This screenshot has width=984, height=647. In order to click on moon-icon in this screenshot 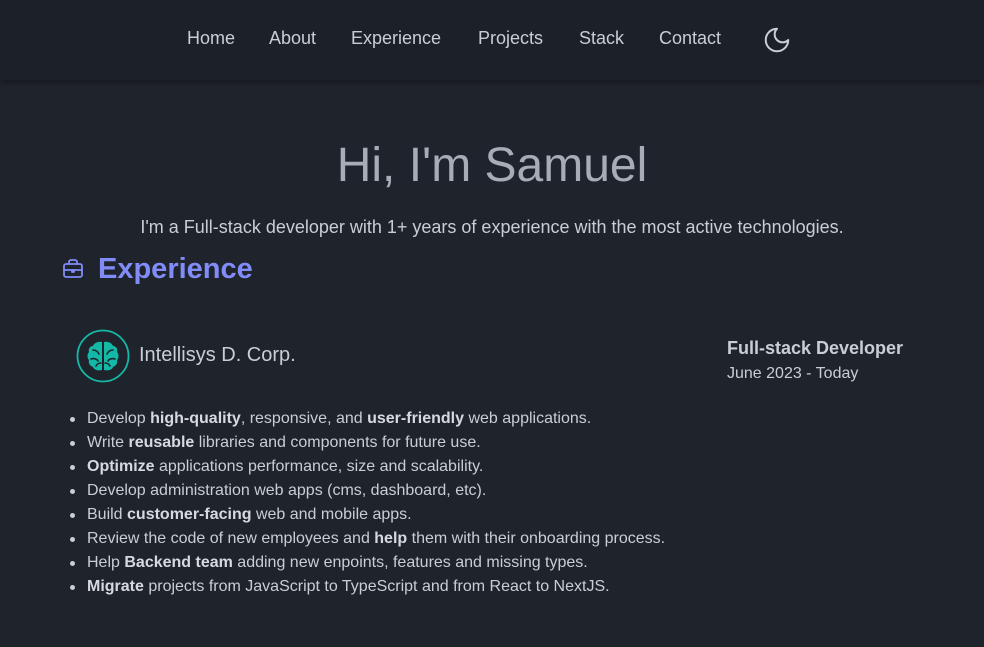, I will do `click(777, 40)`.